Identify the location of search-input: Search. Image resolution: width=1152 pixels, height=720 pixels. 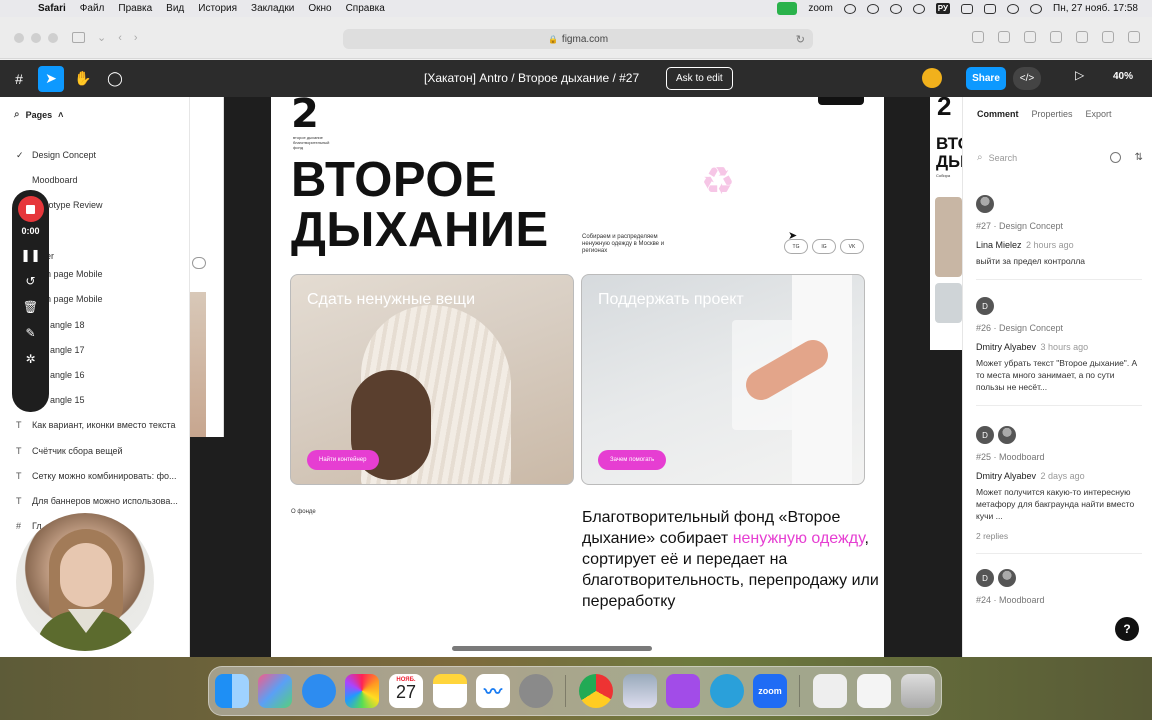
(1003, 158).